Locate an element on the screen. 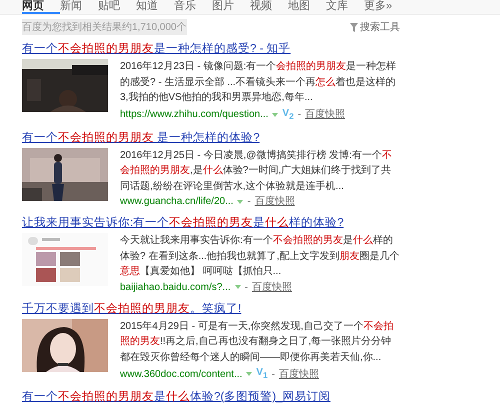 Image resolution: width=500 pixels, height=408 pixels. nav-tab: 新闻 is located at coordinates (79, 7).